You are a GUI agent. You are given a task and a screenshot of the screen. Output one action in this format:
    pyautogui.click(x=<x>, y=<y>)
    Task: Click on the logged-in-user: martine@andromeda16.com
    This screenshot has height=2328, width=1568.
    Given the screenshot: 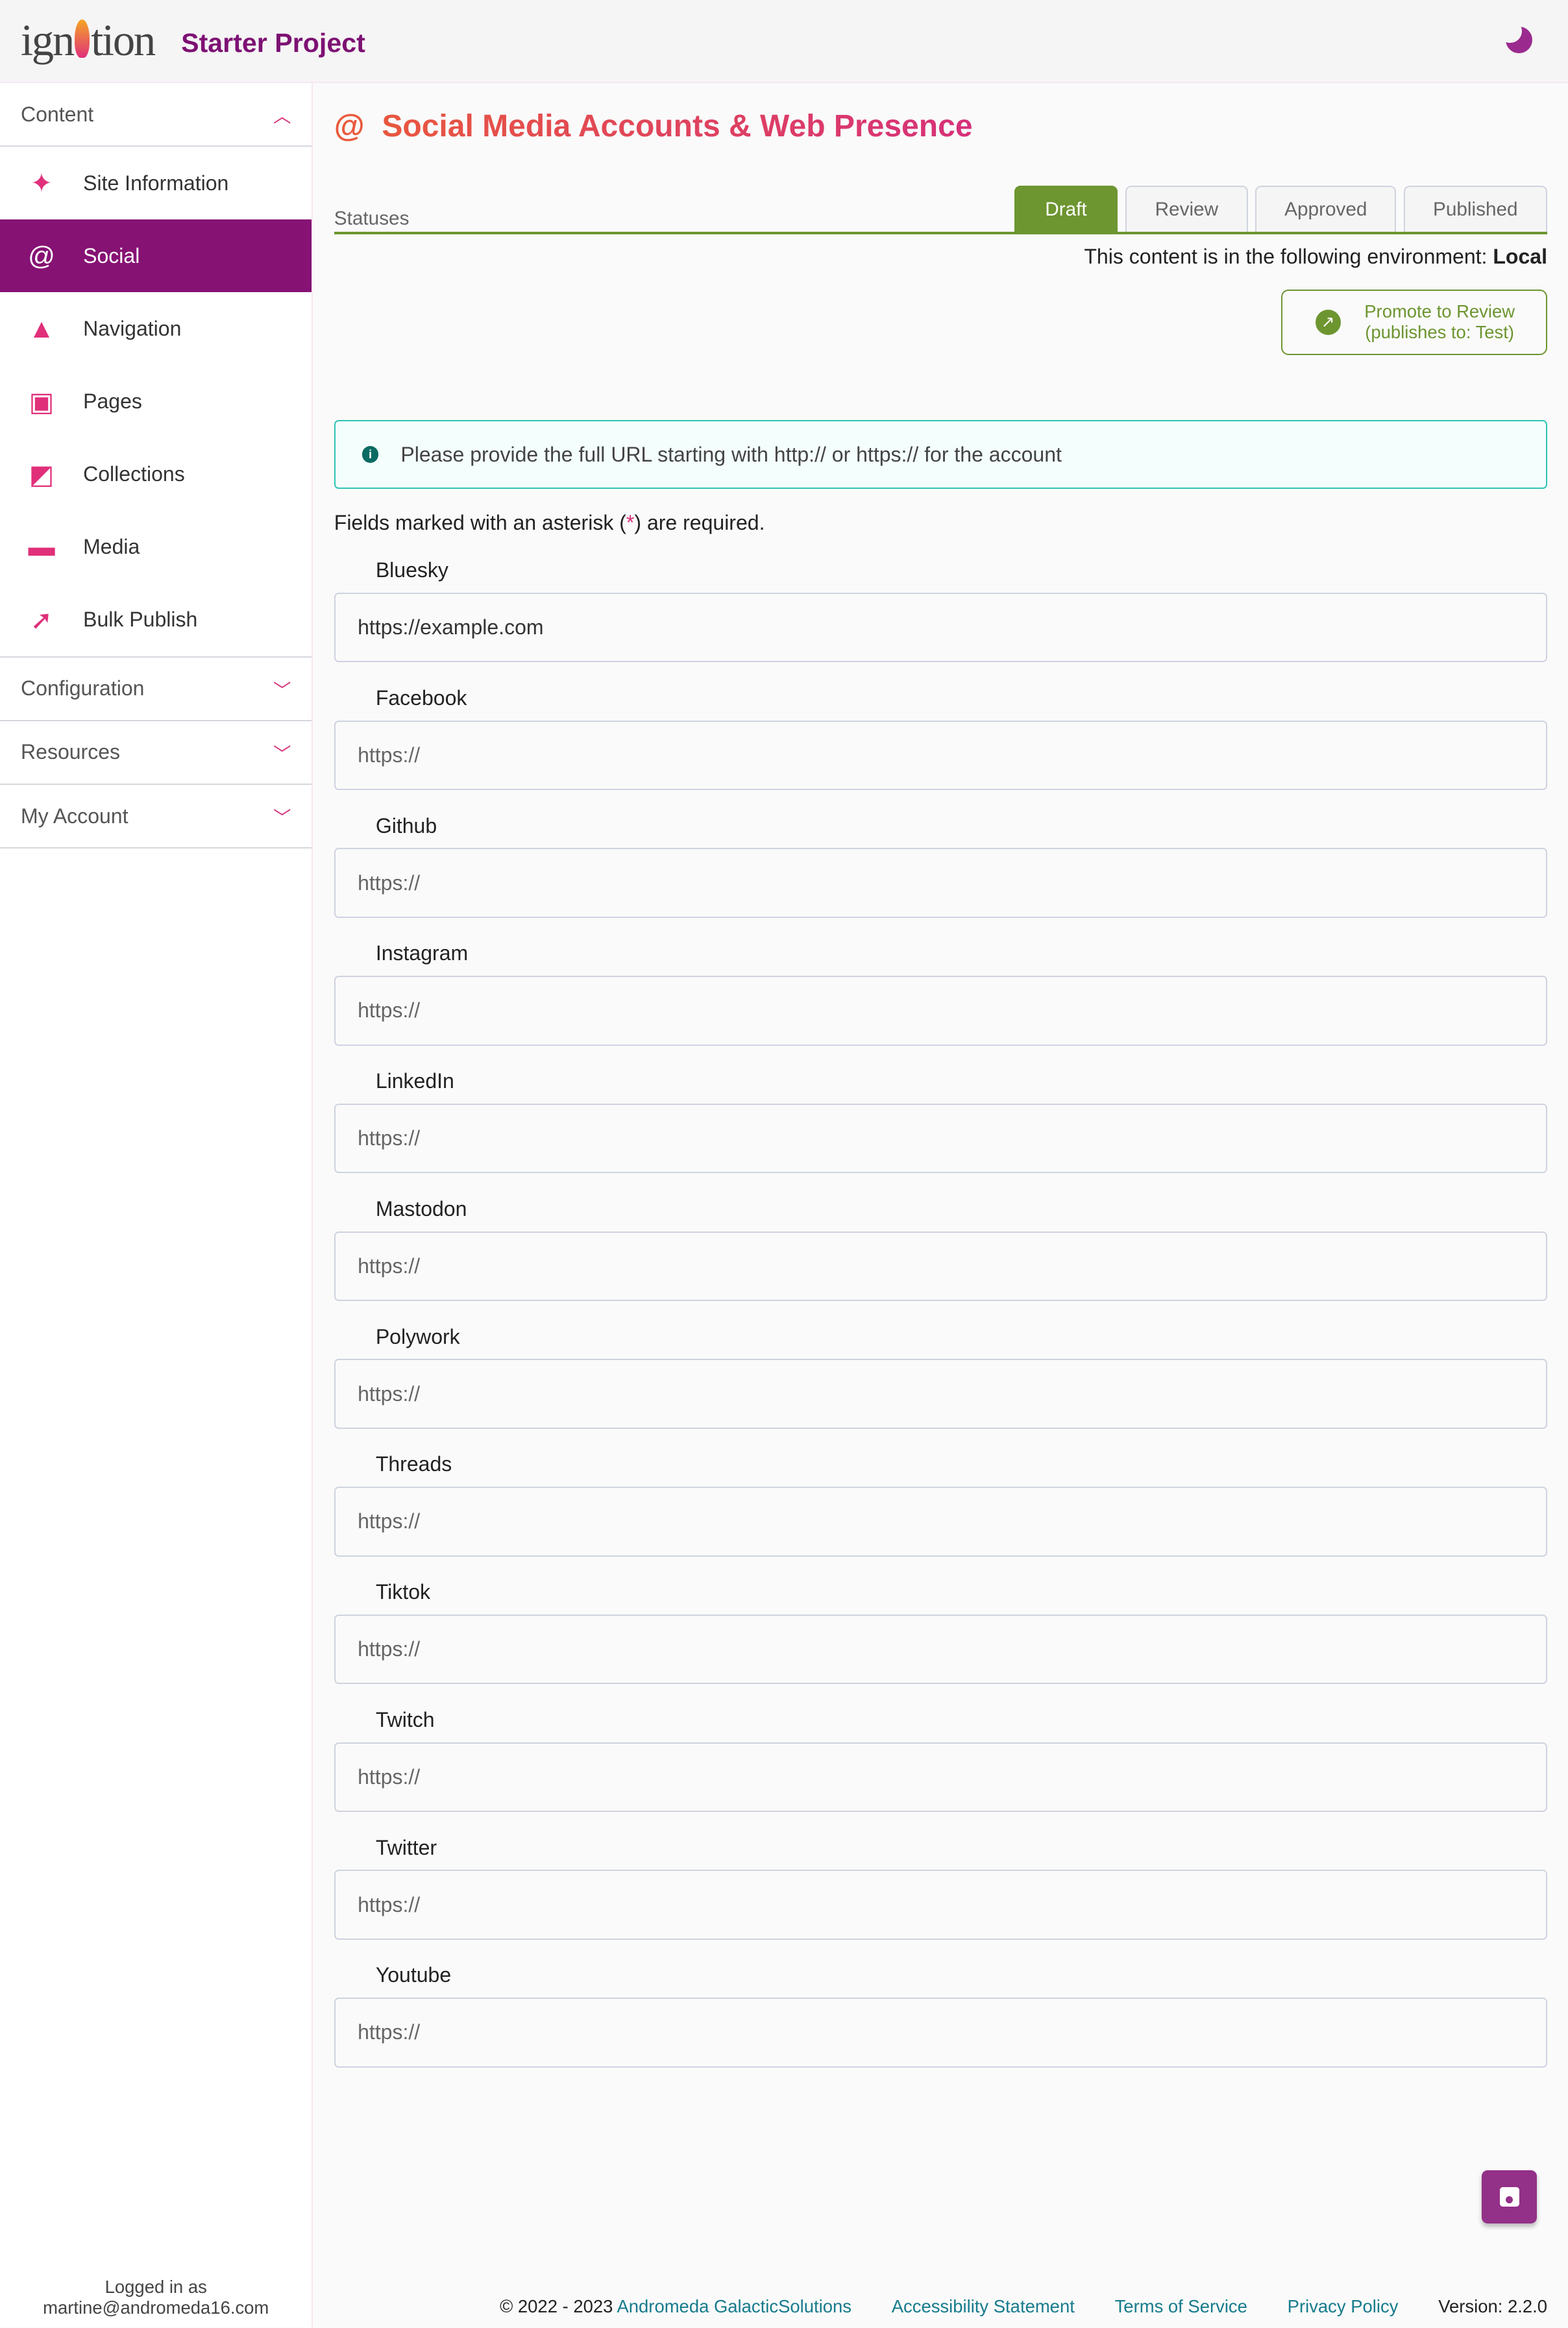 What is the action you would take?
    pyautogui.click(x=156, y=2307)
    